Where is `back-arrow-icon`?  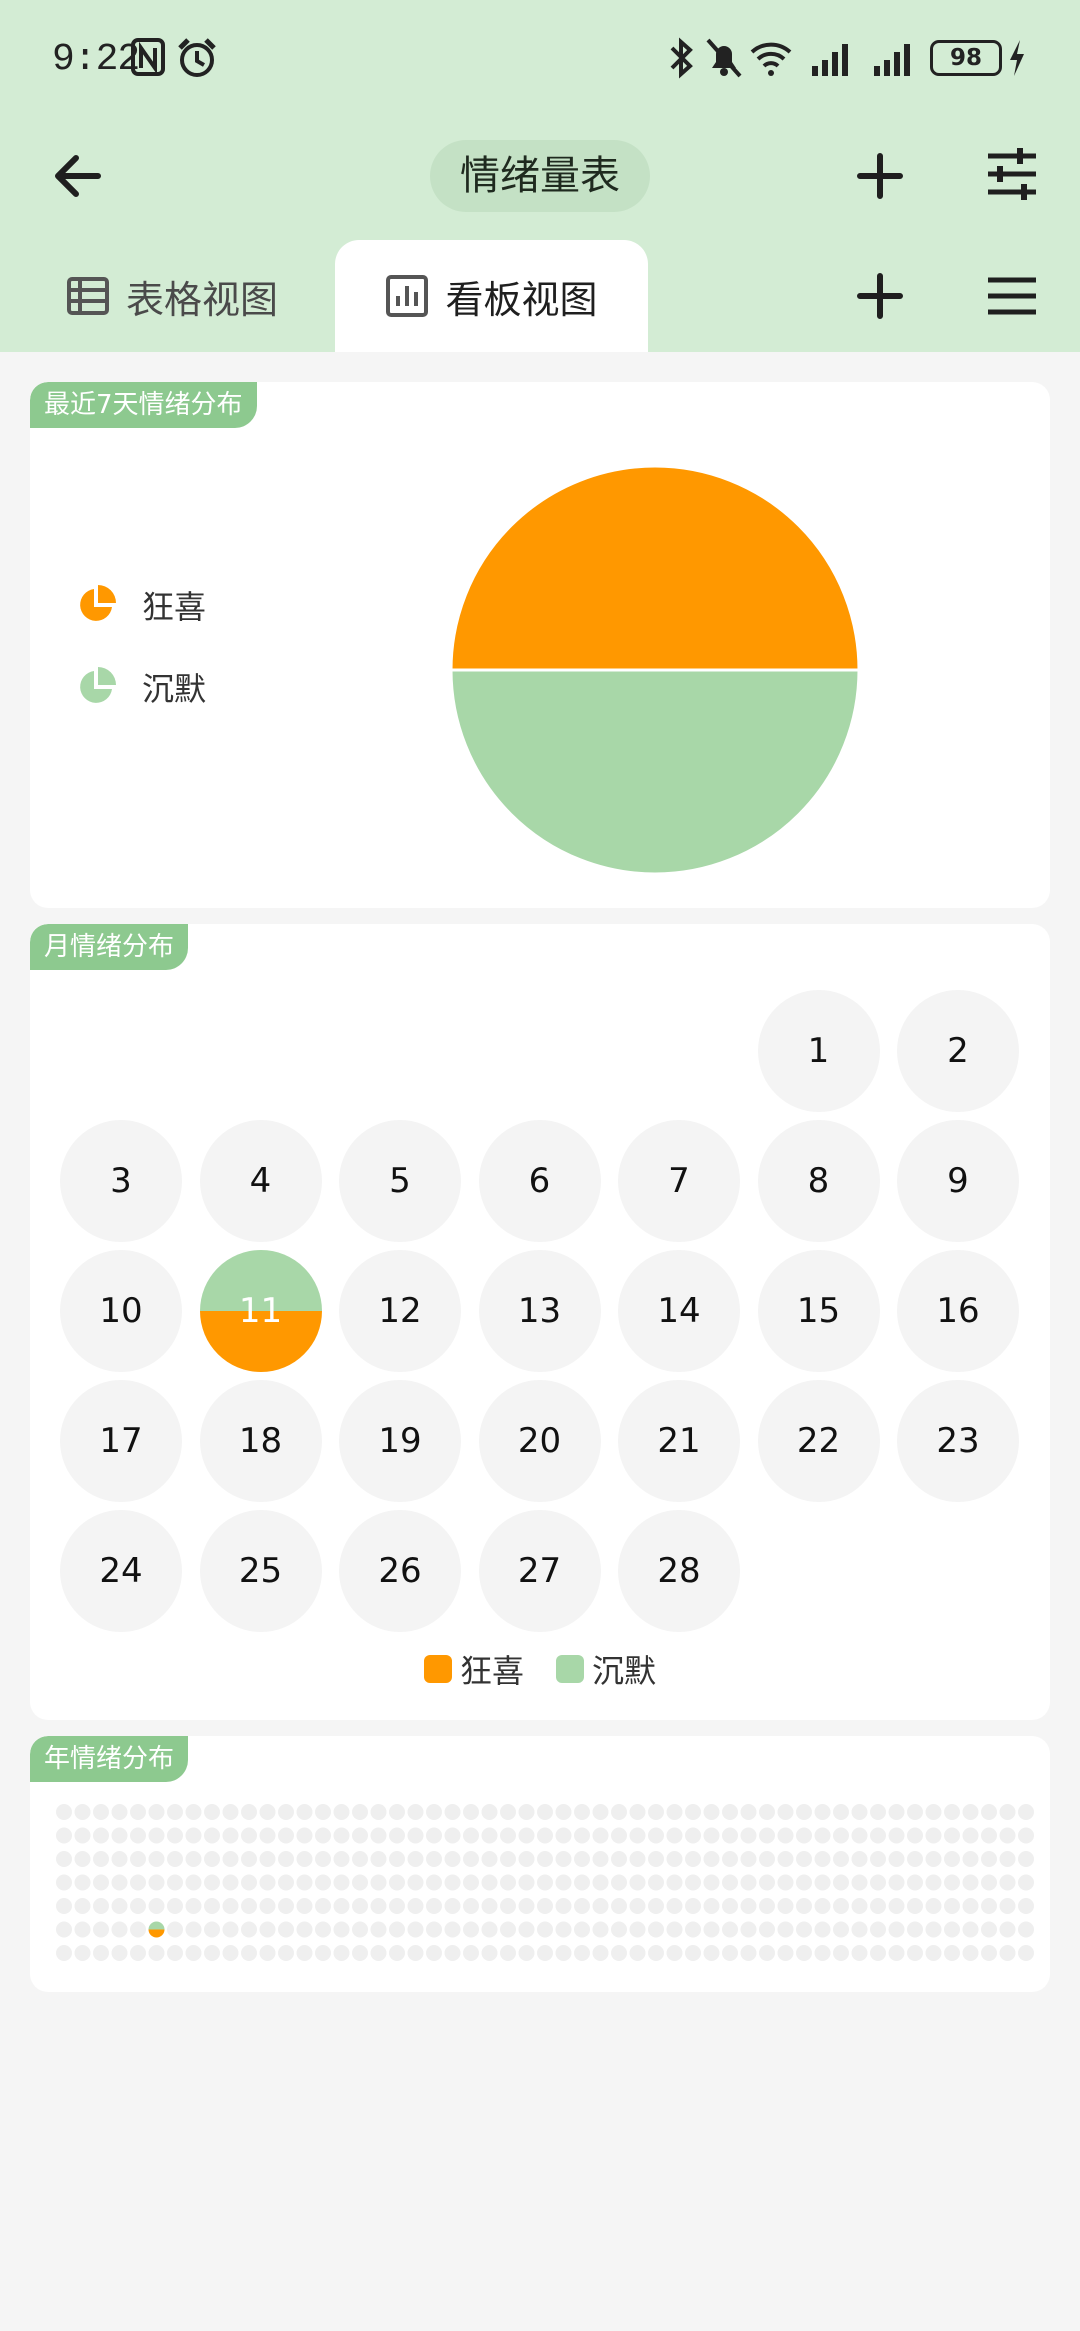
back-arrow-icon is located at coordinates (80, 176).